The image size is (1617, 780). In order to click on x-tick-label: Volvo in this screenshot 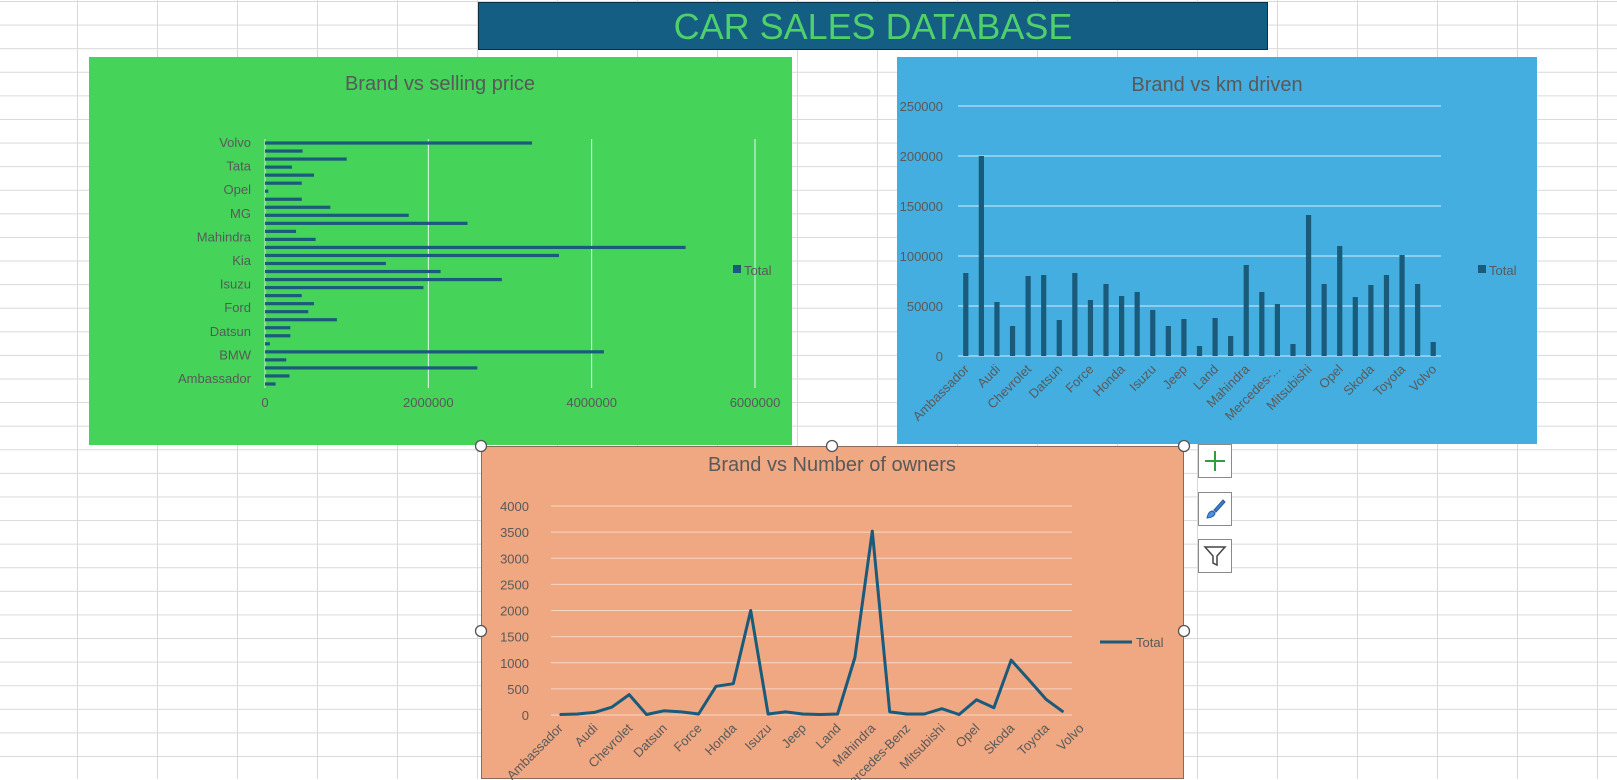, I will do `click(1422, 378)`.